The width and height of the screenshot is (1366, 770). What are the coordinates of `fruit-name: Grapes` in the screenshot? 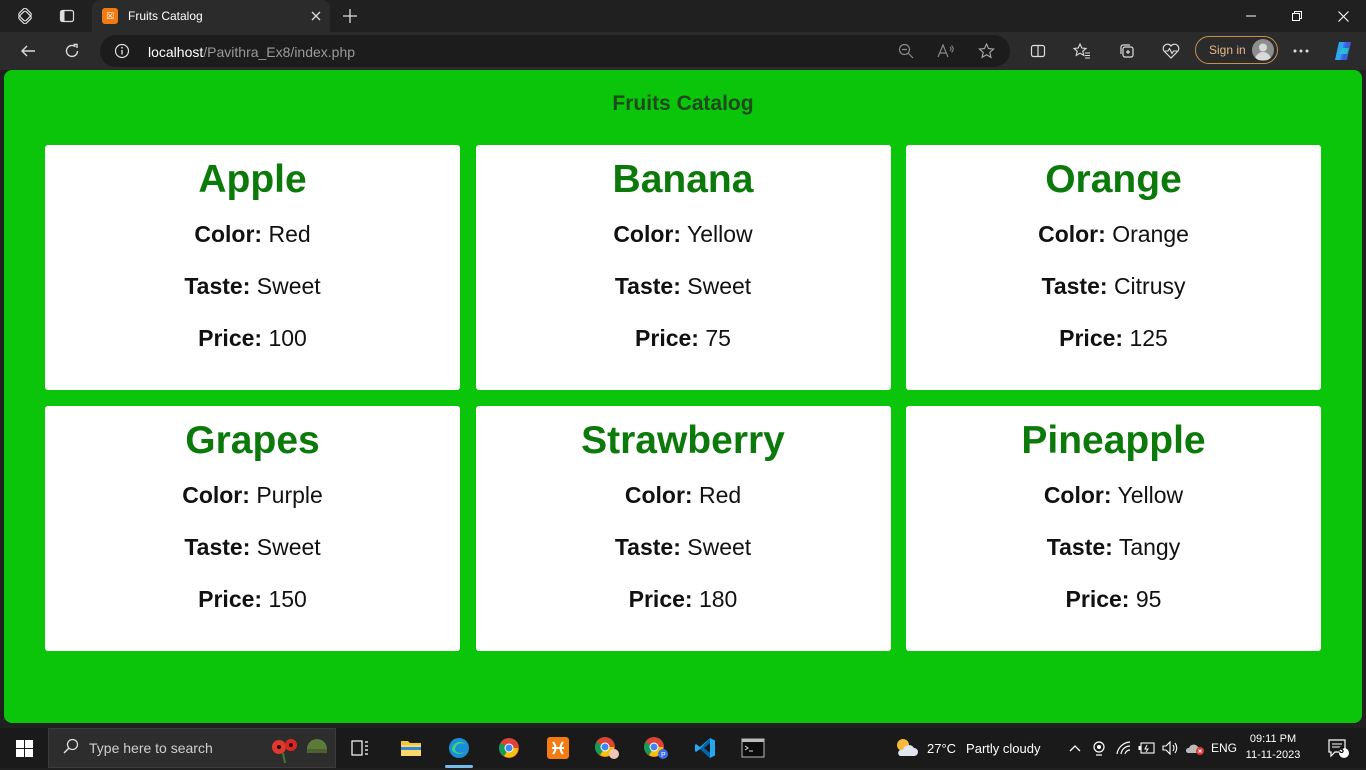 It's located at (252, 440).